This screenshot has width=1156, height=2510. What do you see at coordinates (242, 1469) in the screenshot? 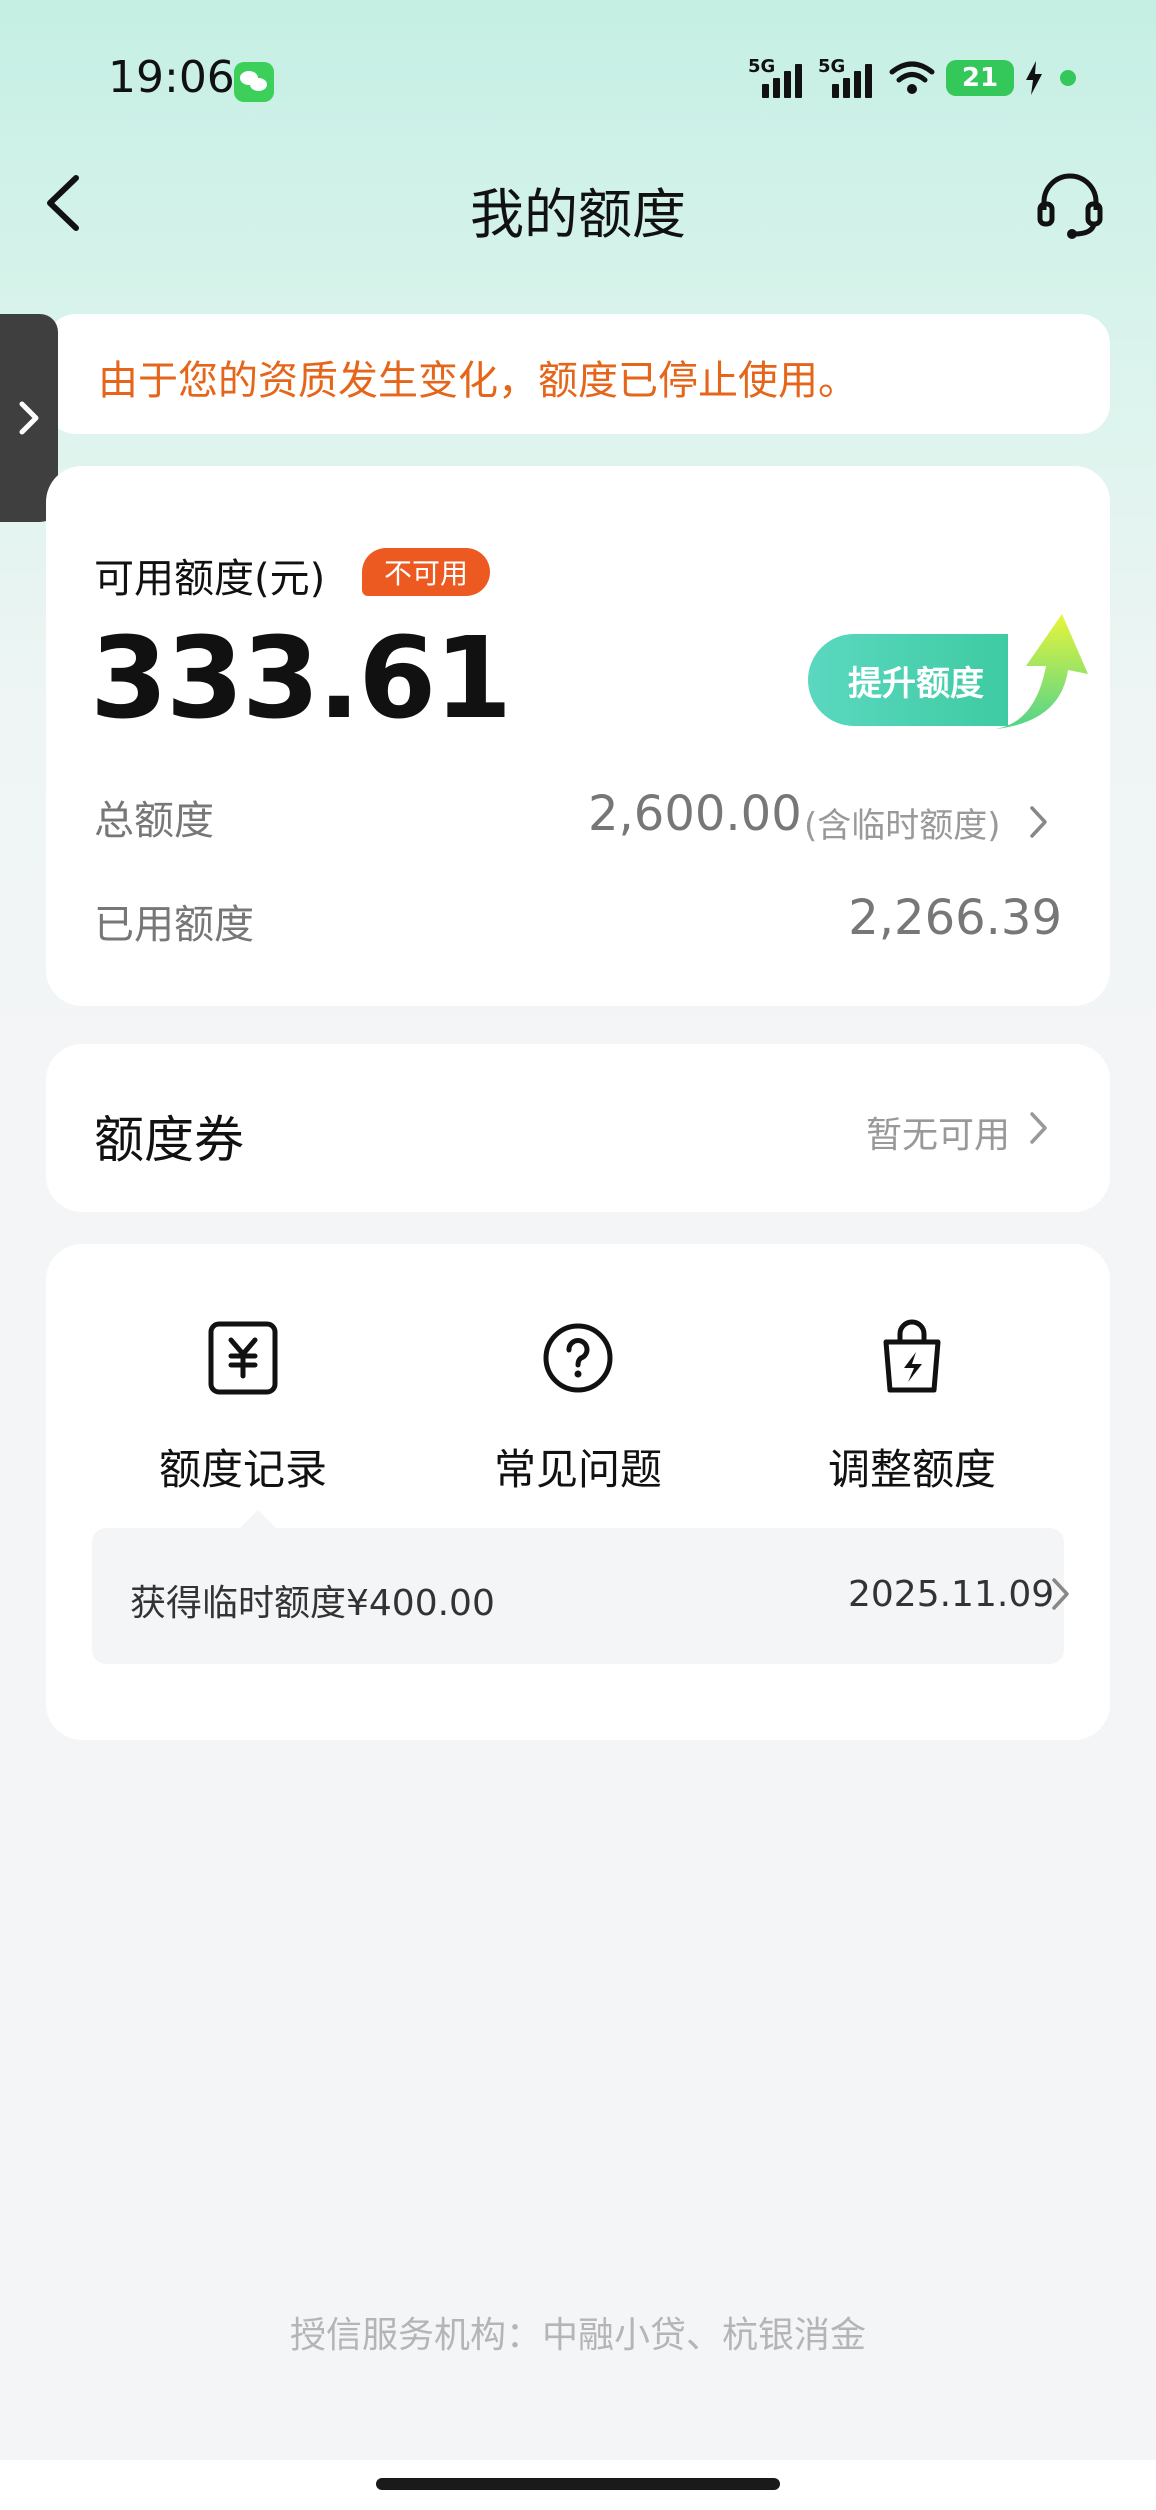
I see `action-label: 额度记录` at bounding box center [242, 1469].